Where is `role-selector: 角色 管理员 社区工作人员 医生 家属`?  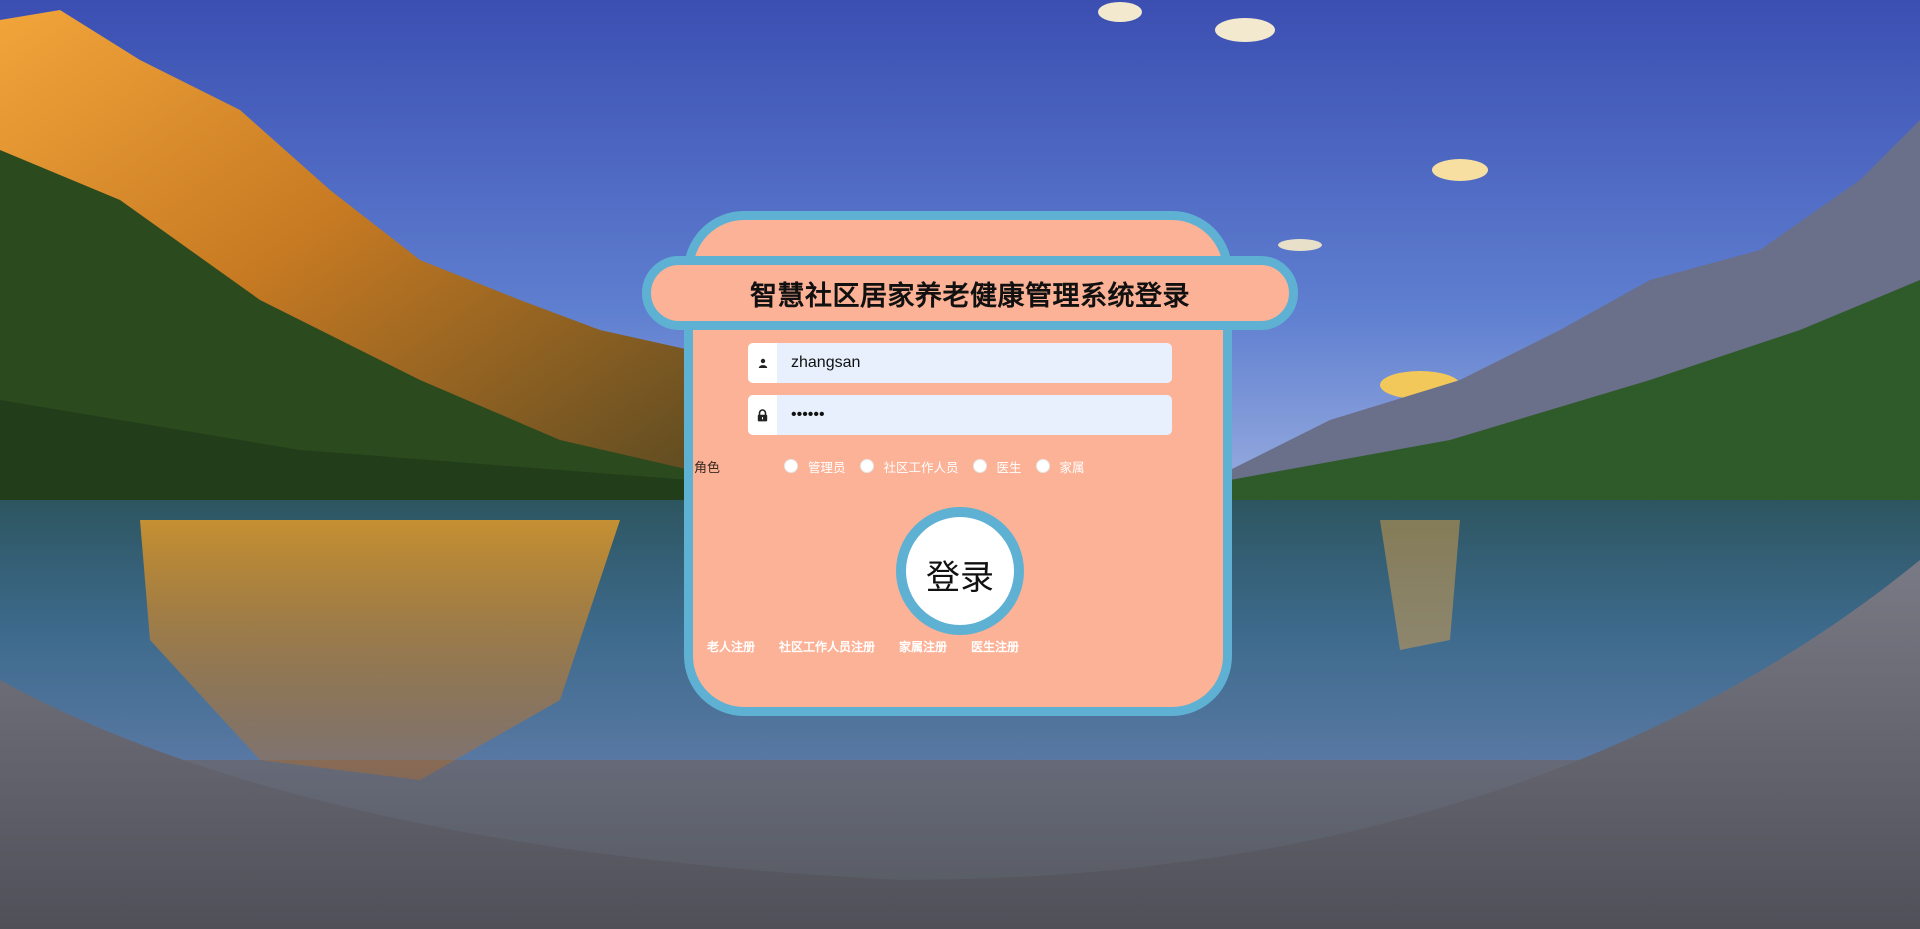 role-selector: 角色 管理员 社区工作人员 医生 家属 is located at coordinates (896, 466).